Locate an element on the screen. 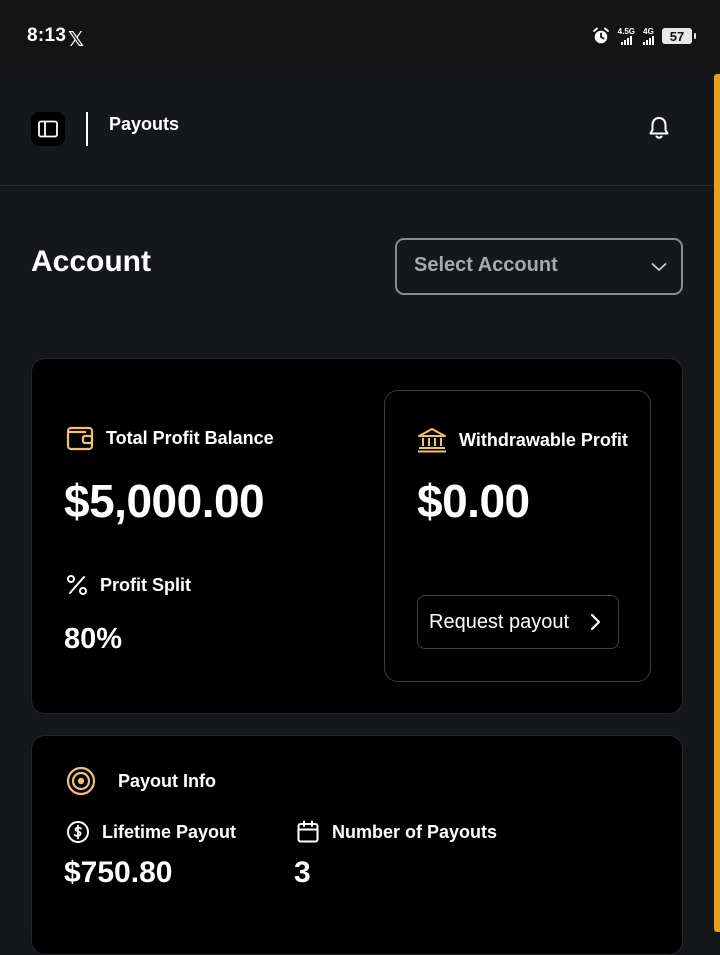 This screenshot has width=720, height=955. withdrawable-label-row: Withdrawable Profit is located at coordinates (522, 440).